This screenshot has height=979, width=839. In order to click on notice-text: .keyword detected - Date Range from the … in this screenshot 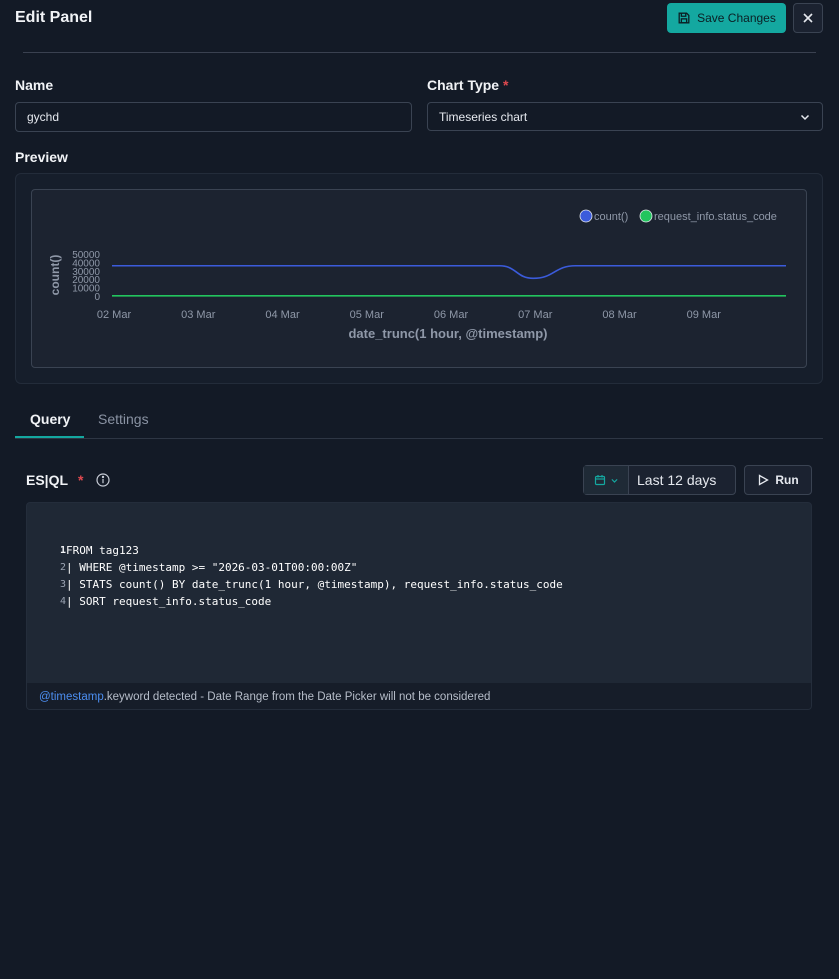, I will do `click(297, 696)`.